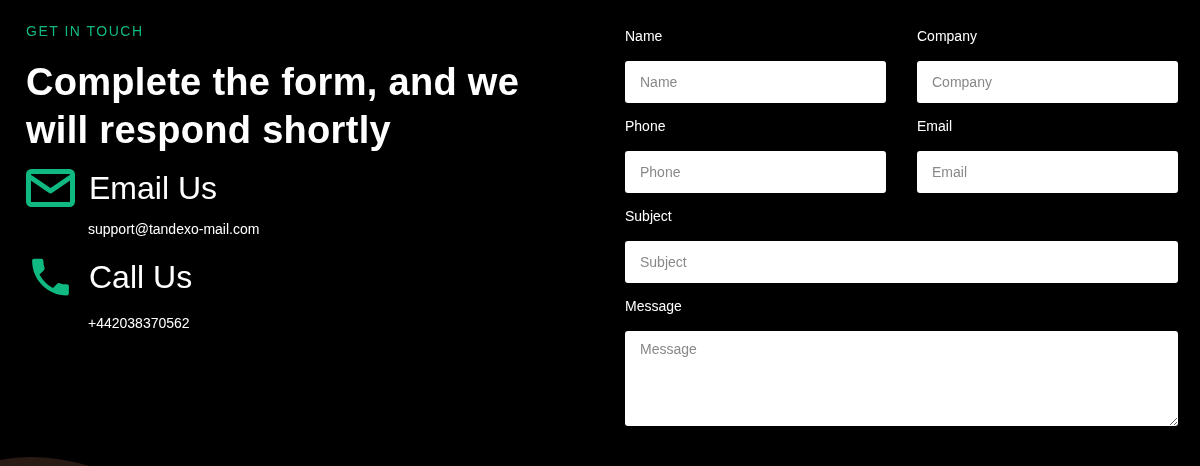 The height and width of the screenshot is (466, 1200). What do you see at coordinates (139, 323) in the screenshot?
I see `contact-detail: +442038370562` at bounding box center [139, 323].